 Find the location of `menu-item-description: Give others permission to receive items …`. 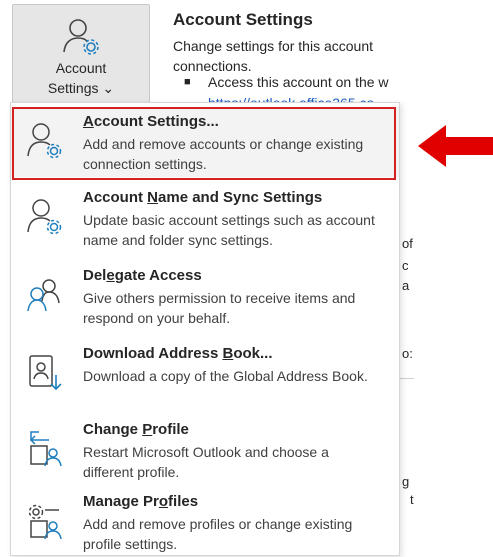

menu-item-description: Give others permission to receive items … is located at coordinates (219, 308).